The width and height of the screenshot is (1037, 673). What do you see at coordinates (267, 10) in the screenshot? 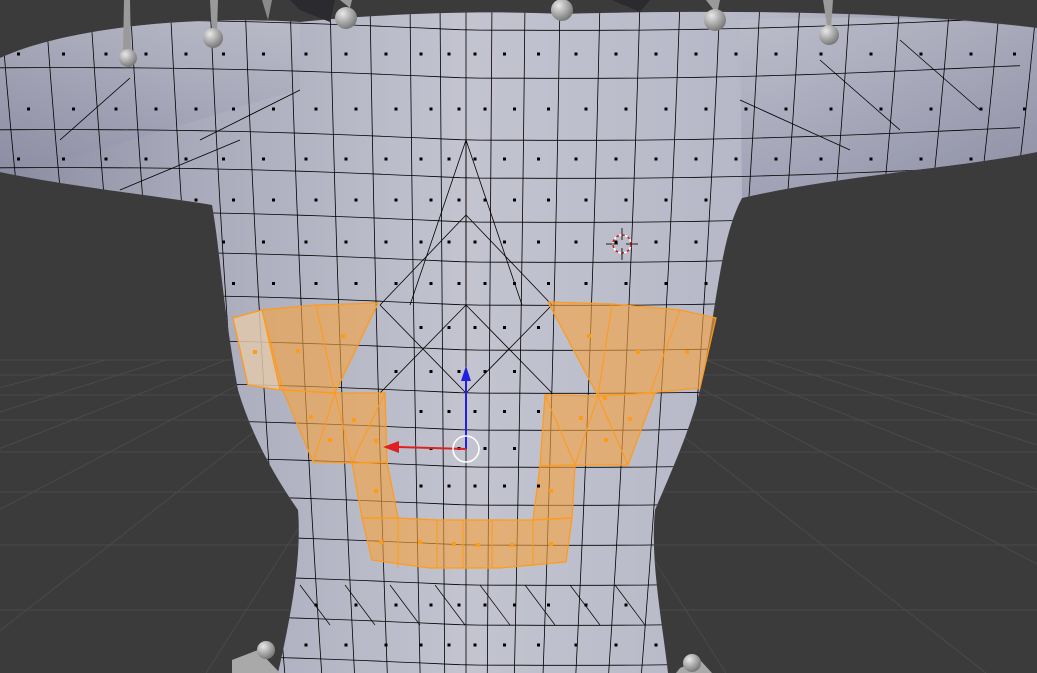
I see `bone-neck-left-icon` at bounding box center [267, 10].